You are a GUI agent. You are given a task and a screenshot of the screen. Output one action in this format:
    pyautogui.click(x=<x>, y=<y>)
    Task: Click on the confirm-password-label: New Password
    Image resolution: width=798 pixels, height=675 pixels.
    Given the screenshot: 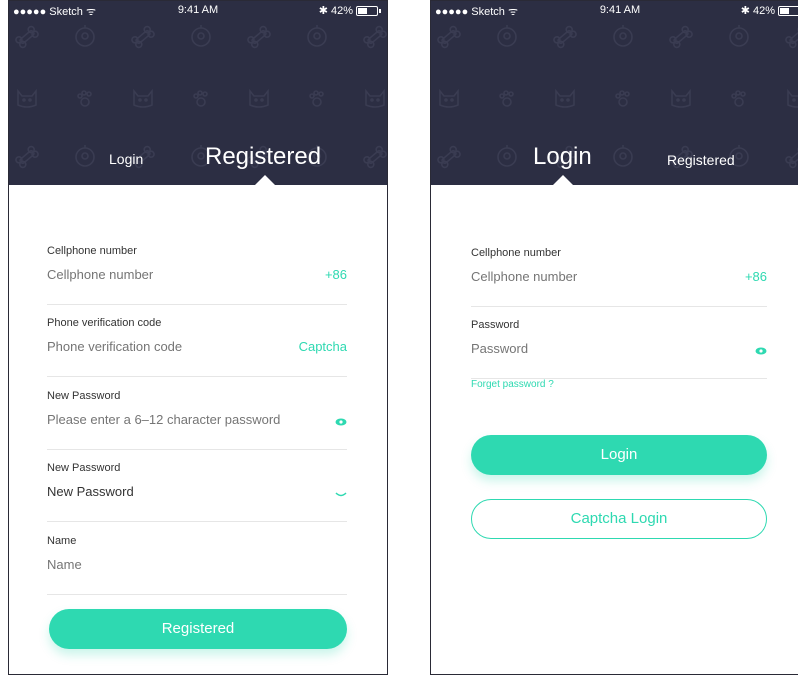 What is the action you would take?
    pyautogui.click(x=84, y=468)
    